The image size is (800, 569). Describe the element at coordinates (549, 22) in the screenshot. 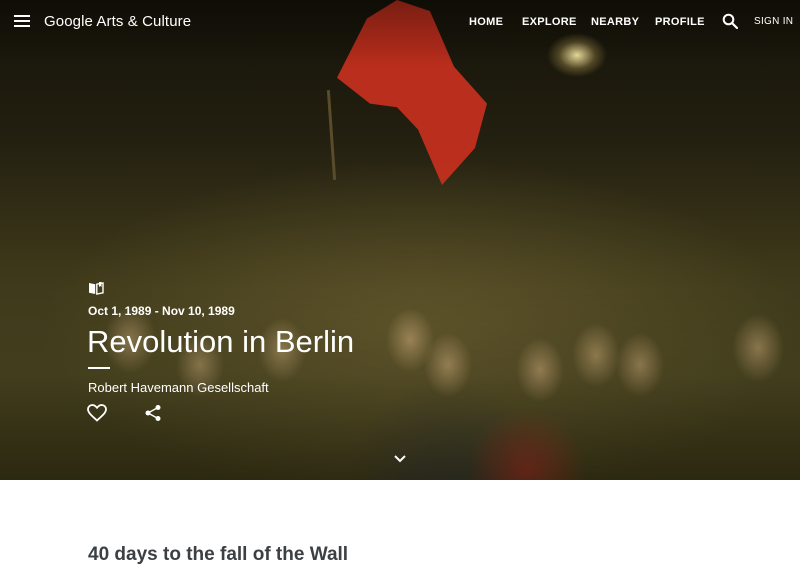

I see `nav-explore: EXPLORE` at that location.